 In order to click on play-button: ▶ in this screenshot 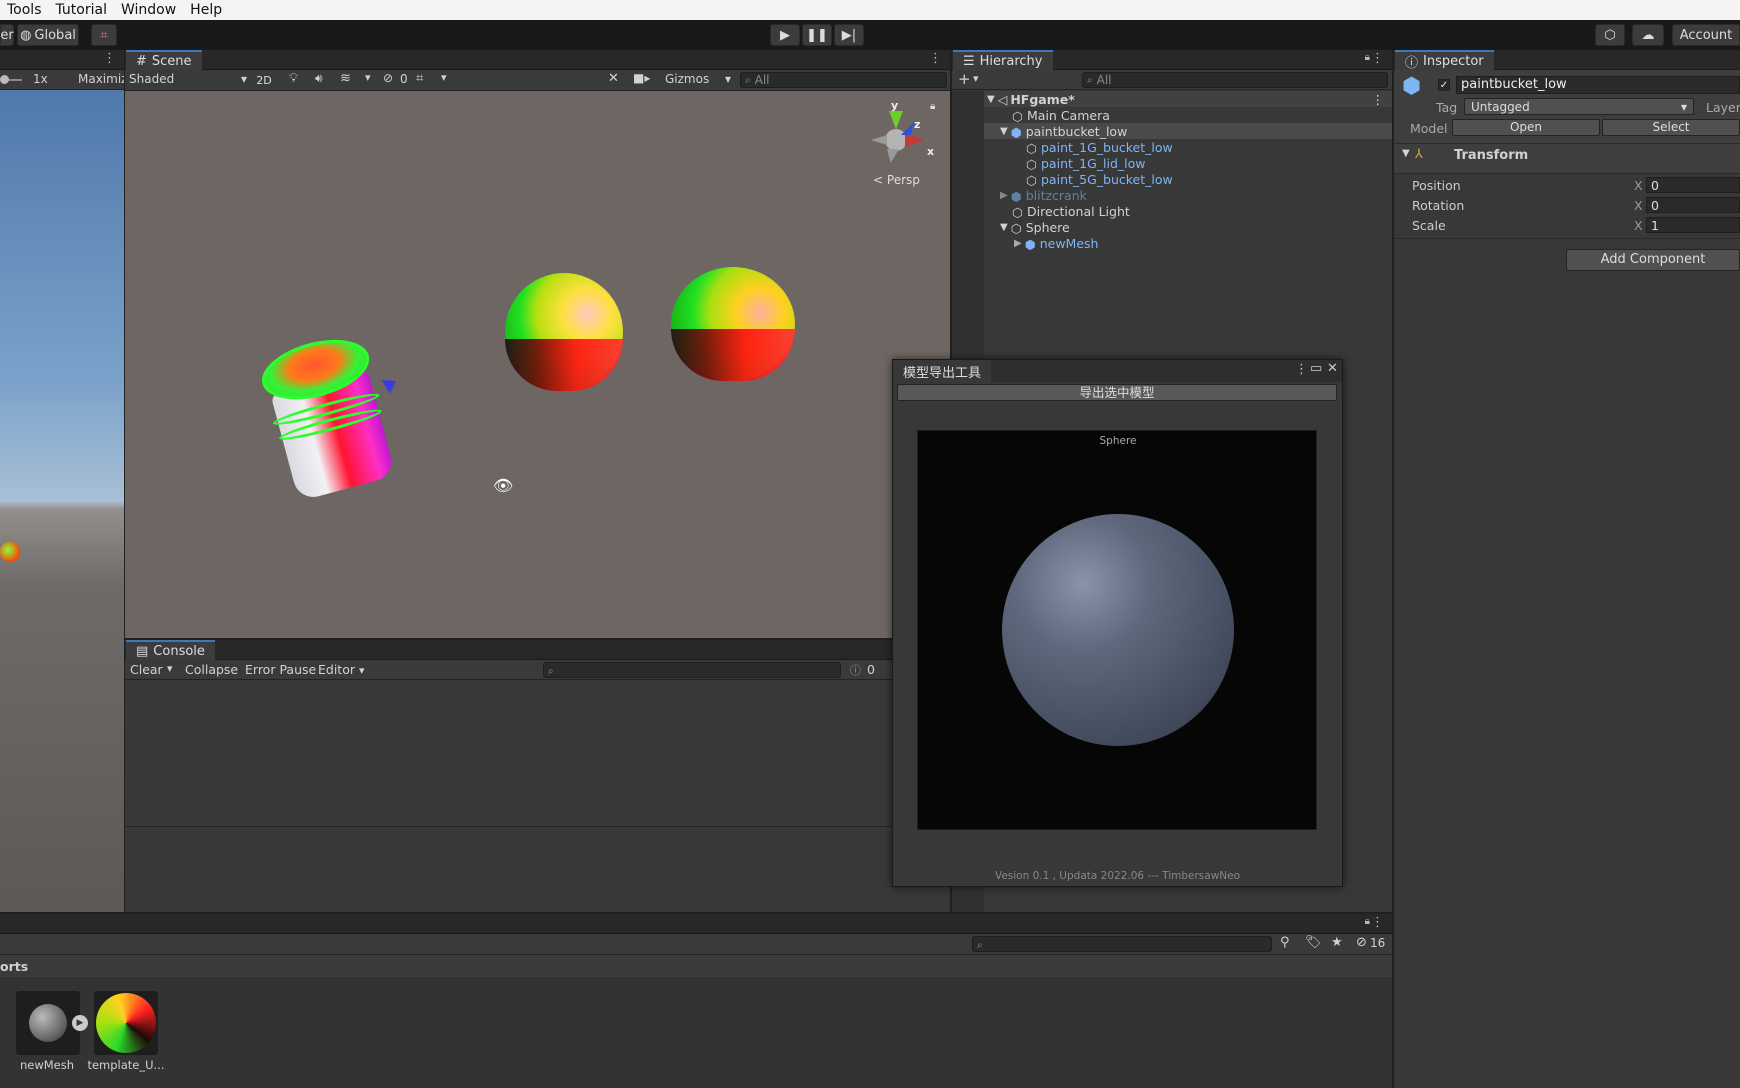, I will do `click(785, 35)`.